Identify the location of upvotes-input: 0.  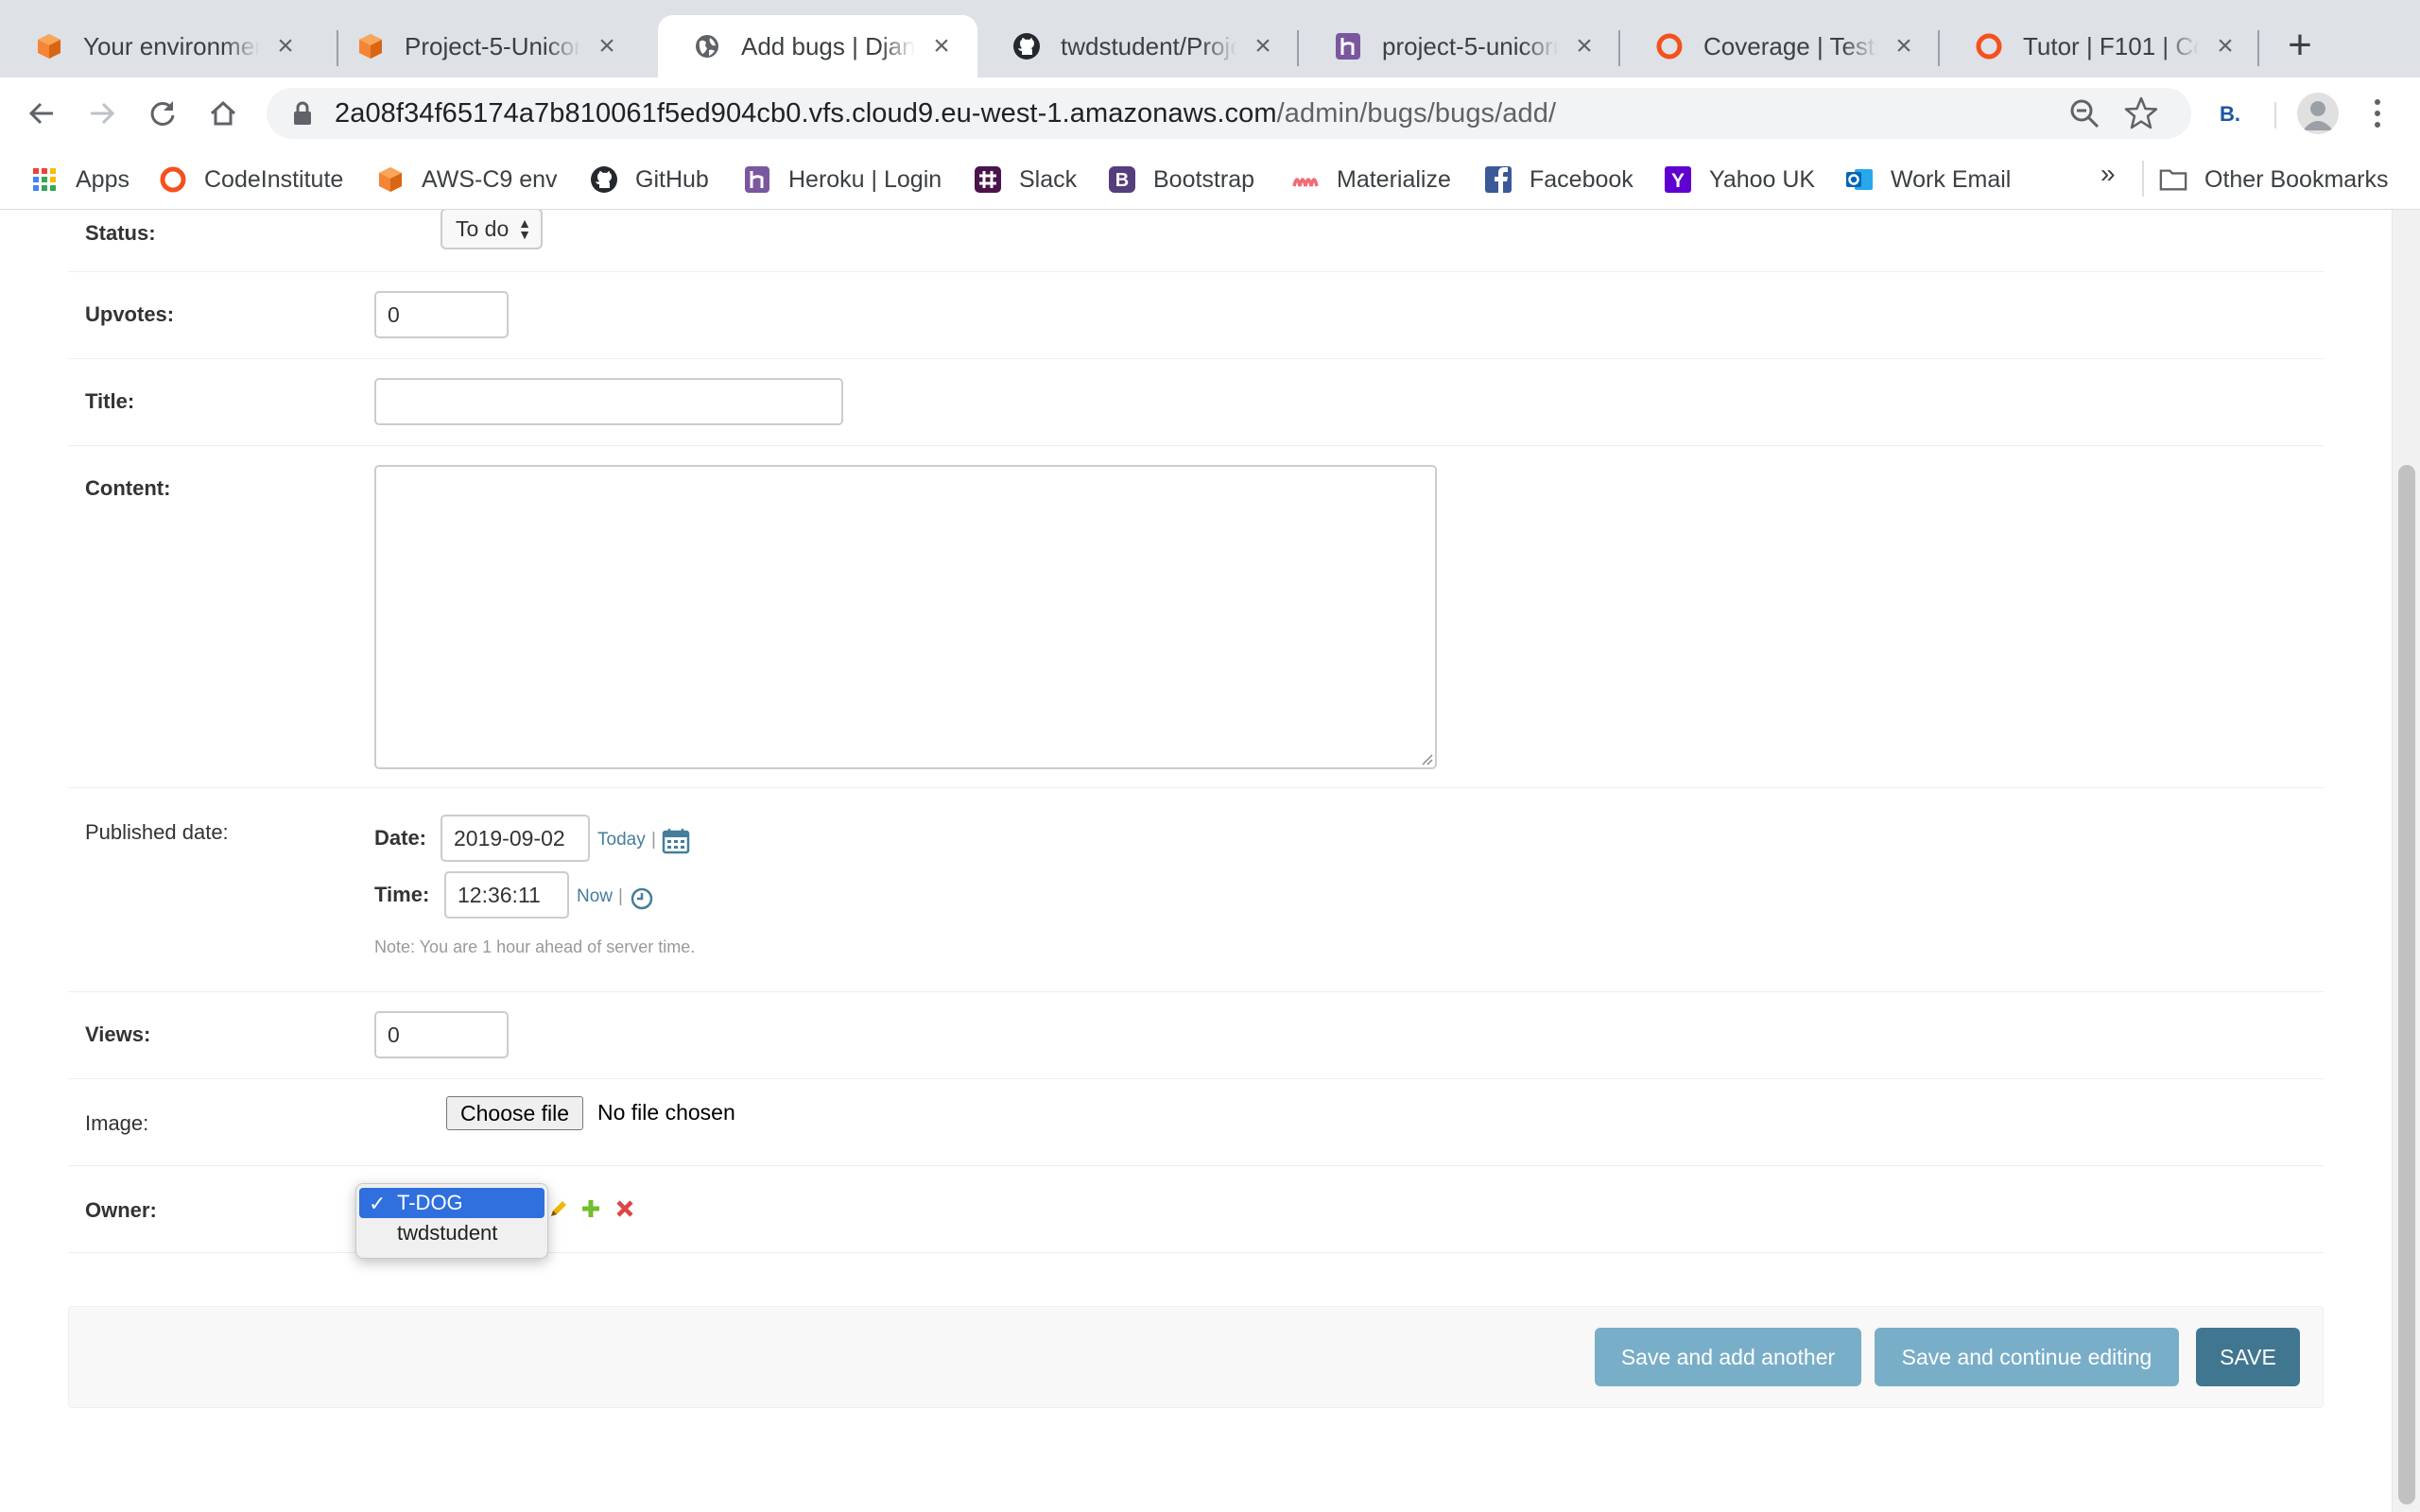
(441, 314).